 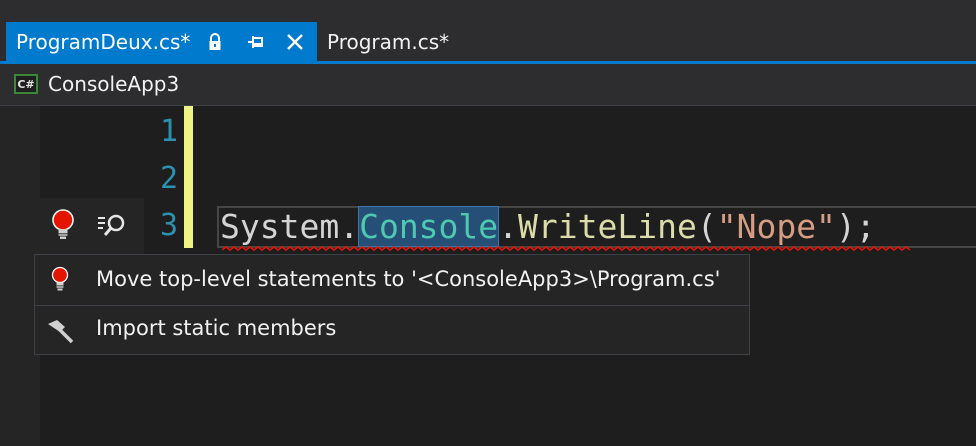 What do you see at coordinates (26, 84) in the screenshot?
I see `csharp-project-icon: C#` at bounding box center [26, 84].